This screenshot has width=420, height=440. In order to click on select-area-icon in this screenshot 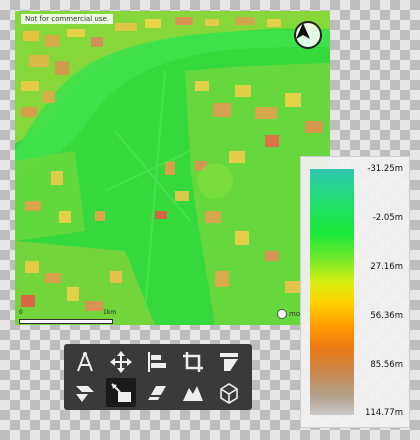, I will do `click(121, 392)`.